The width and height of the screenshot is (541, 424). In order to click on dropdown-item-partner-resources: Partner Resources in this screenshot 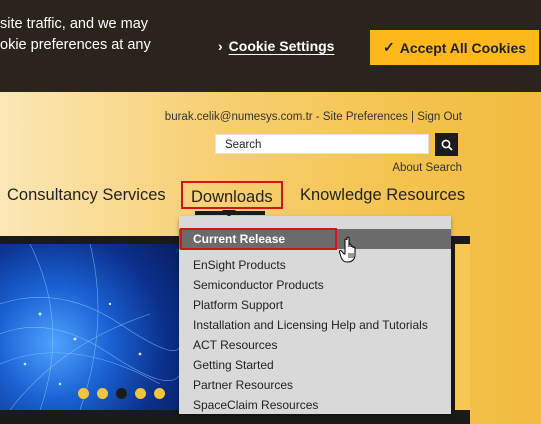, I will do `click(243, 385)`.